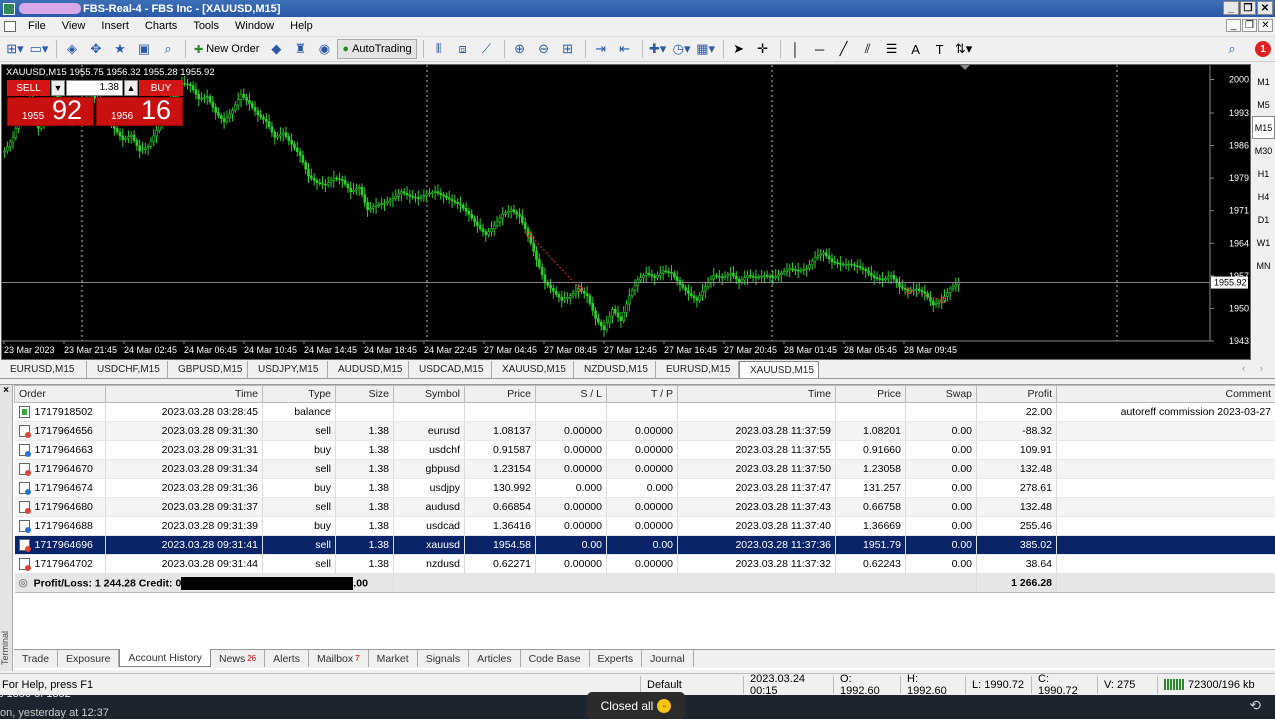  Describe the element at coordinates (571, 394) in the screenshot. I see `col-sl: S / L` at that location.